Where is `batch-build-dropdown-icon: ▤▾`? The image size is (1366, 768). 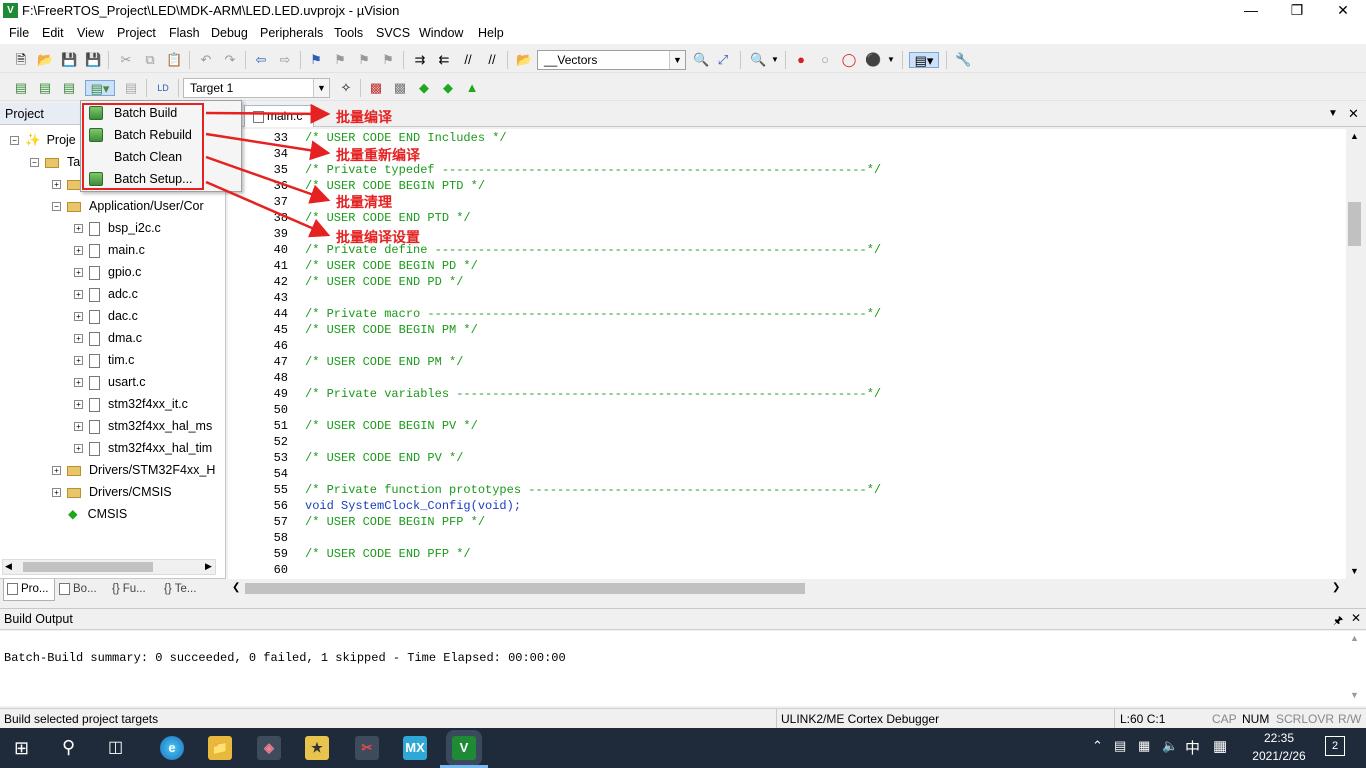 batch-build-dropdown-icon: ▤▾ is located at coordinates (100, 88).